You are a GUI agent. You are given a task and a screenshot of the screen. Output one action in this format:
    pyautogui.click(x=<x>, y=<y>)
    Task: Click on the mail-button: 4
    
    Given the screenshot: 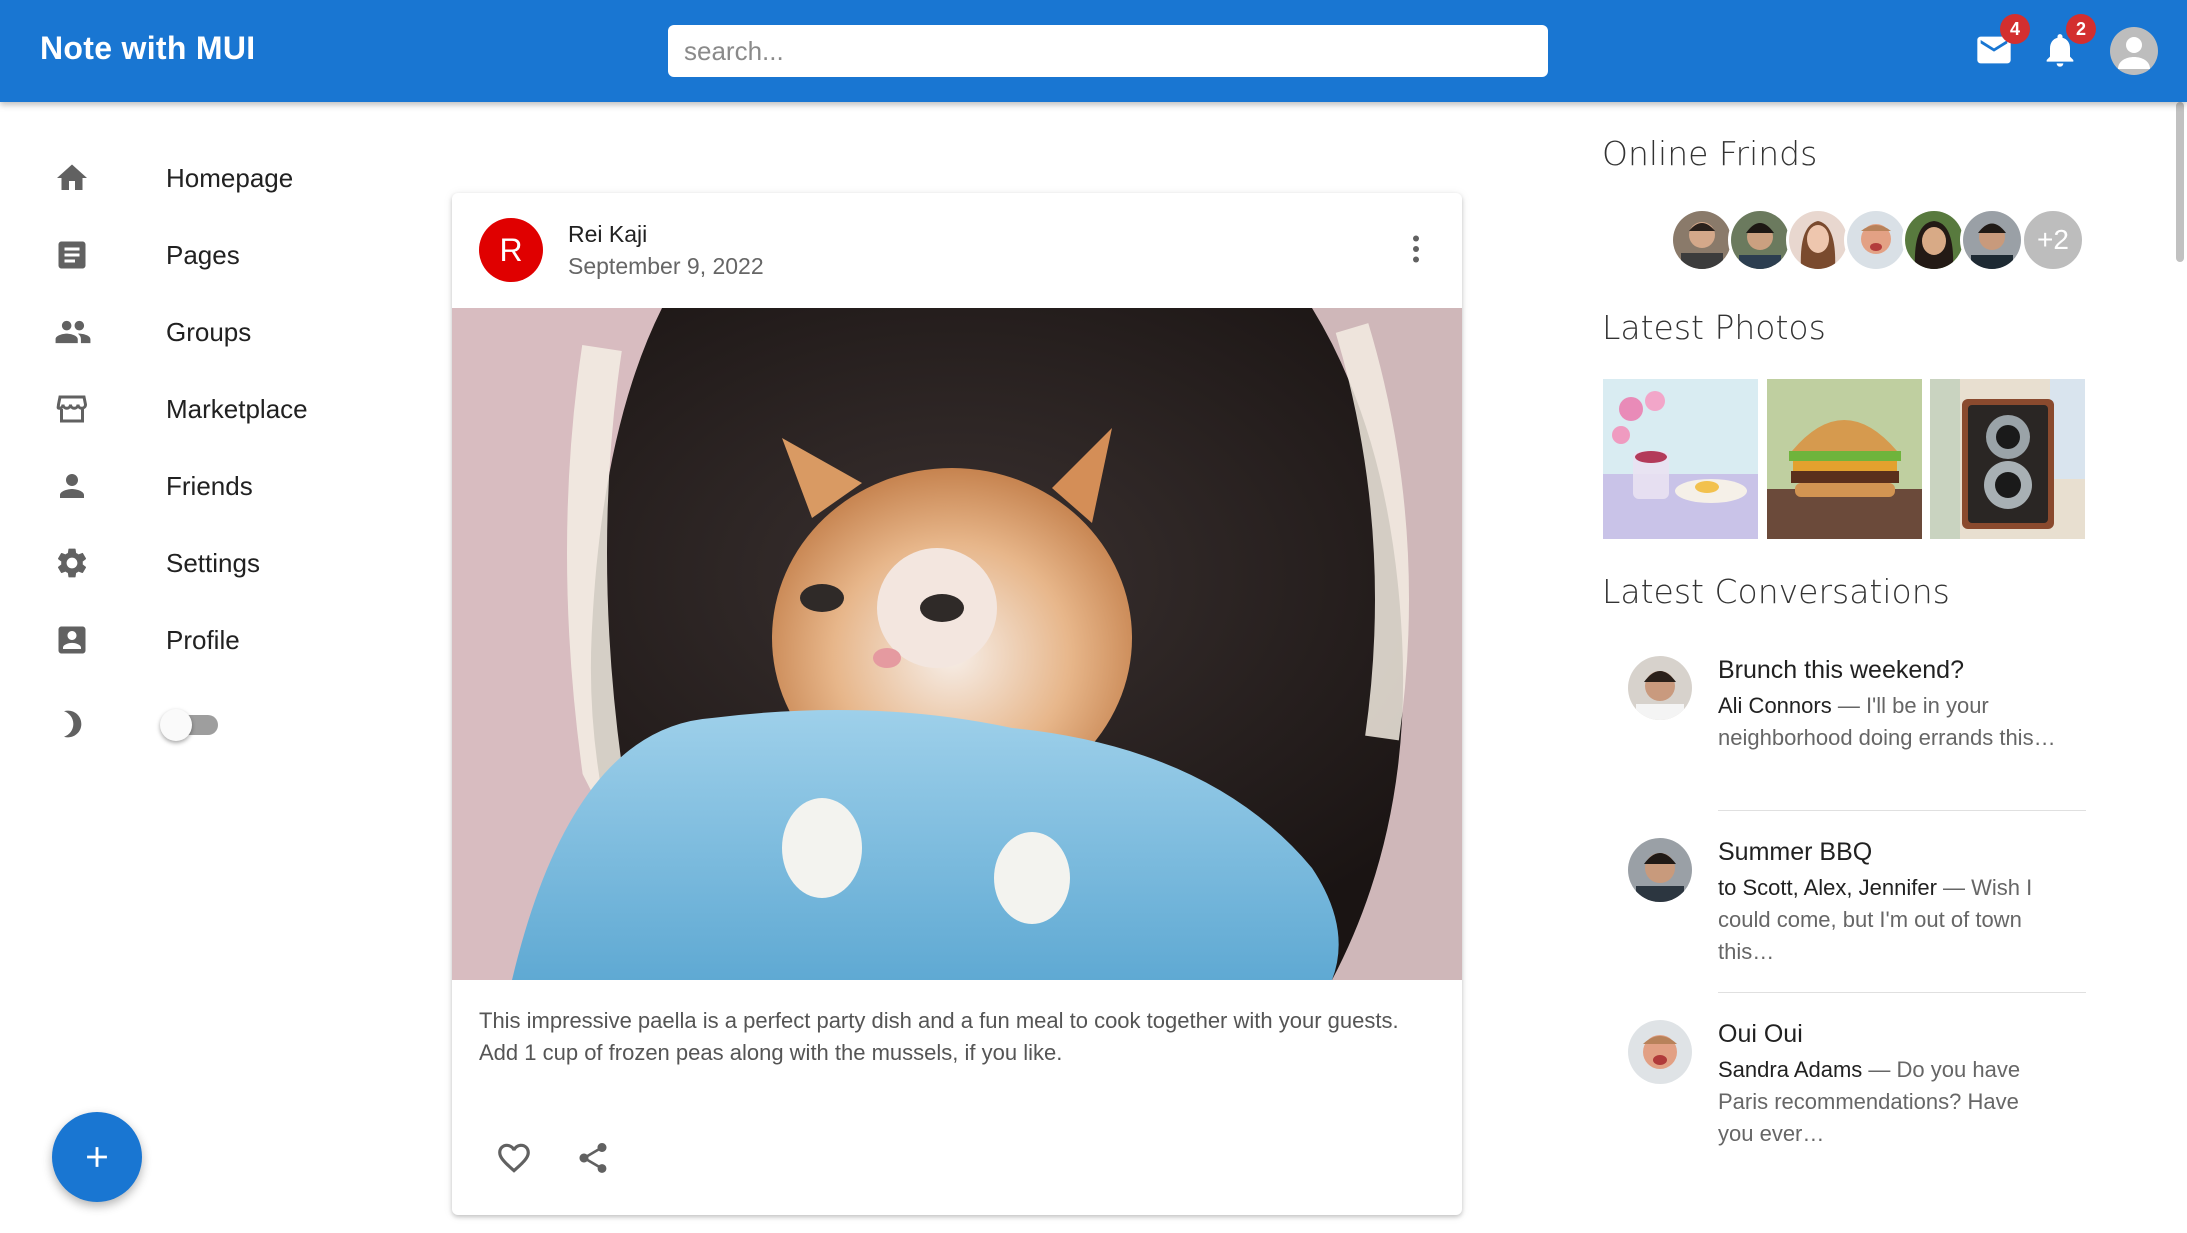 What is the action you would take?
    pyautogui.click(x=2001, y=43)
    